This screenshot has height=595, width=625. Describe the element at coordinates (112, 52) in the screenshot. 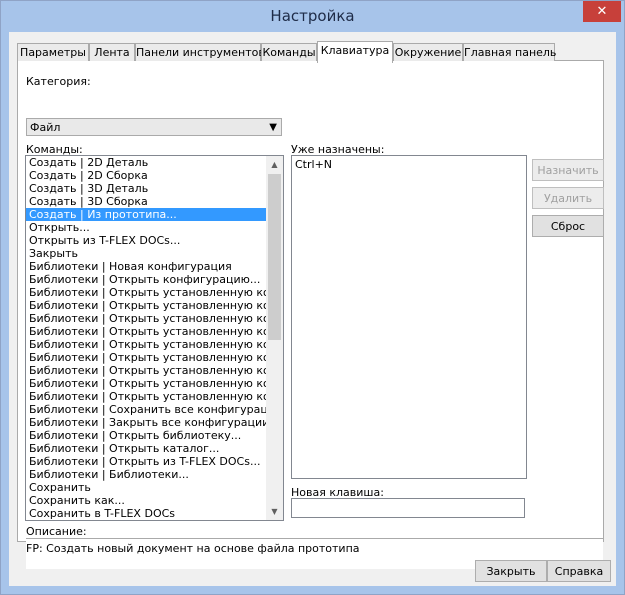

I see `tab-ribbon: Лента` at that location.